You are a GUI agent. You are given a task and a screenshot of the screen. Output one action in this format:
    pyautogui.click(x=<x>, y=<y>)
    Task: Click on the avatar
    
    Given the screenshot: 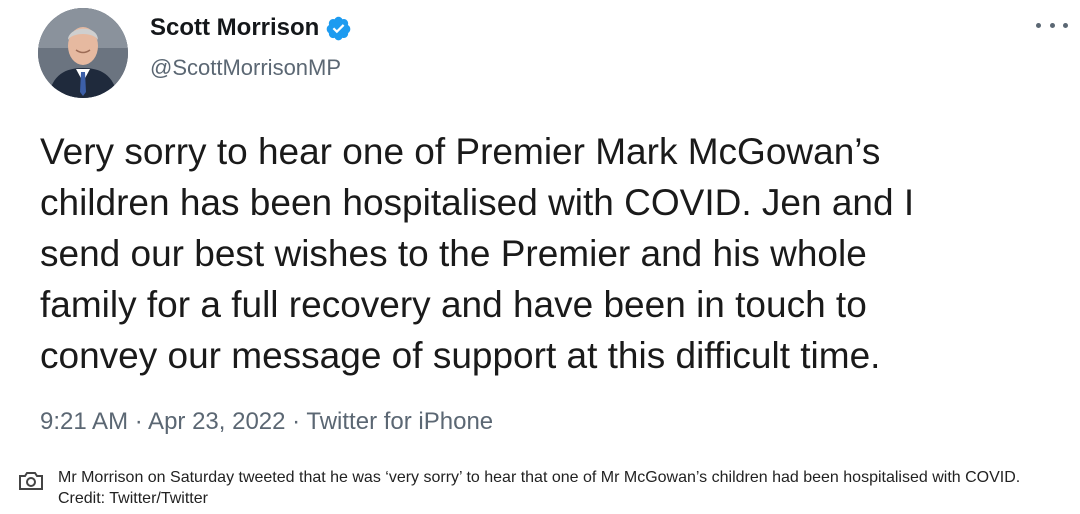 What is the action you would take?
    pyautogui.click(x=83, y=53)
    